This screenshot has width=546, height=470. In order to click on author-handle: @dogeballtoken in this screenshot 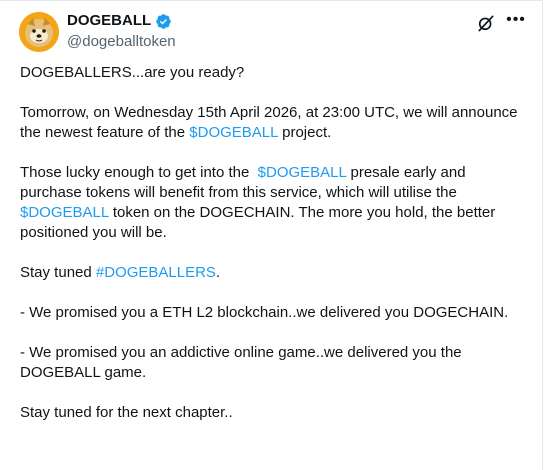, I will do `click(121, 42)`.